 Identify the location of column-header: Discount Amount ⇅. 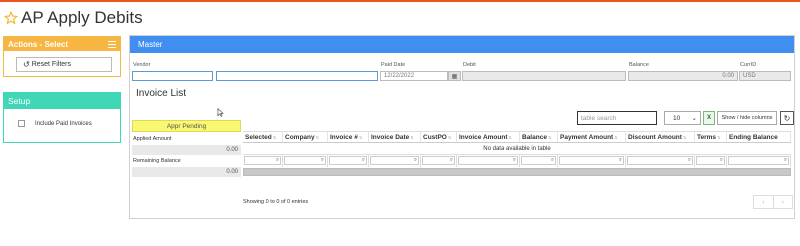
(660, 137).